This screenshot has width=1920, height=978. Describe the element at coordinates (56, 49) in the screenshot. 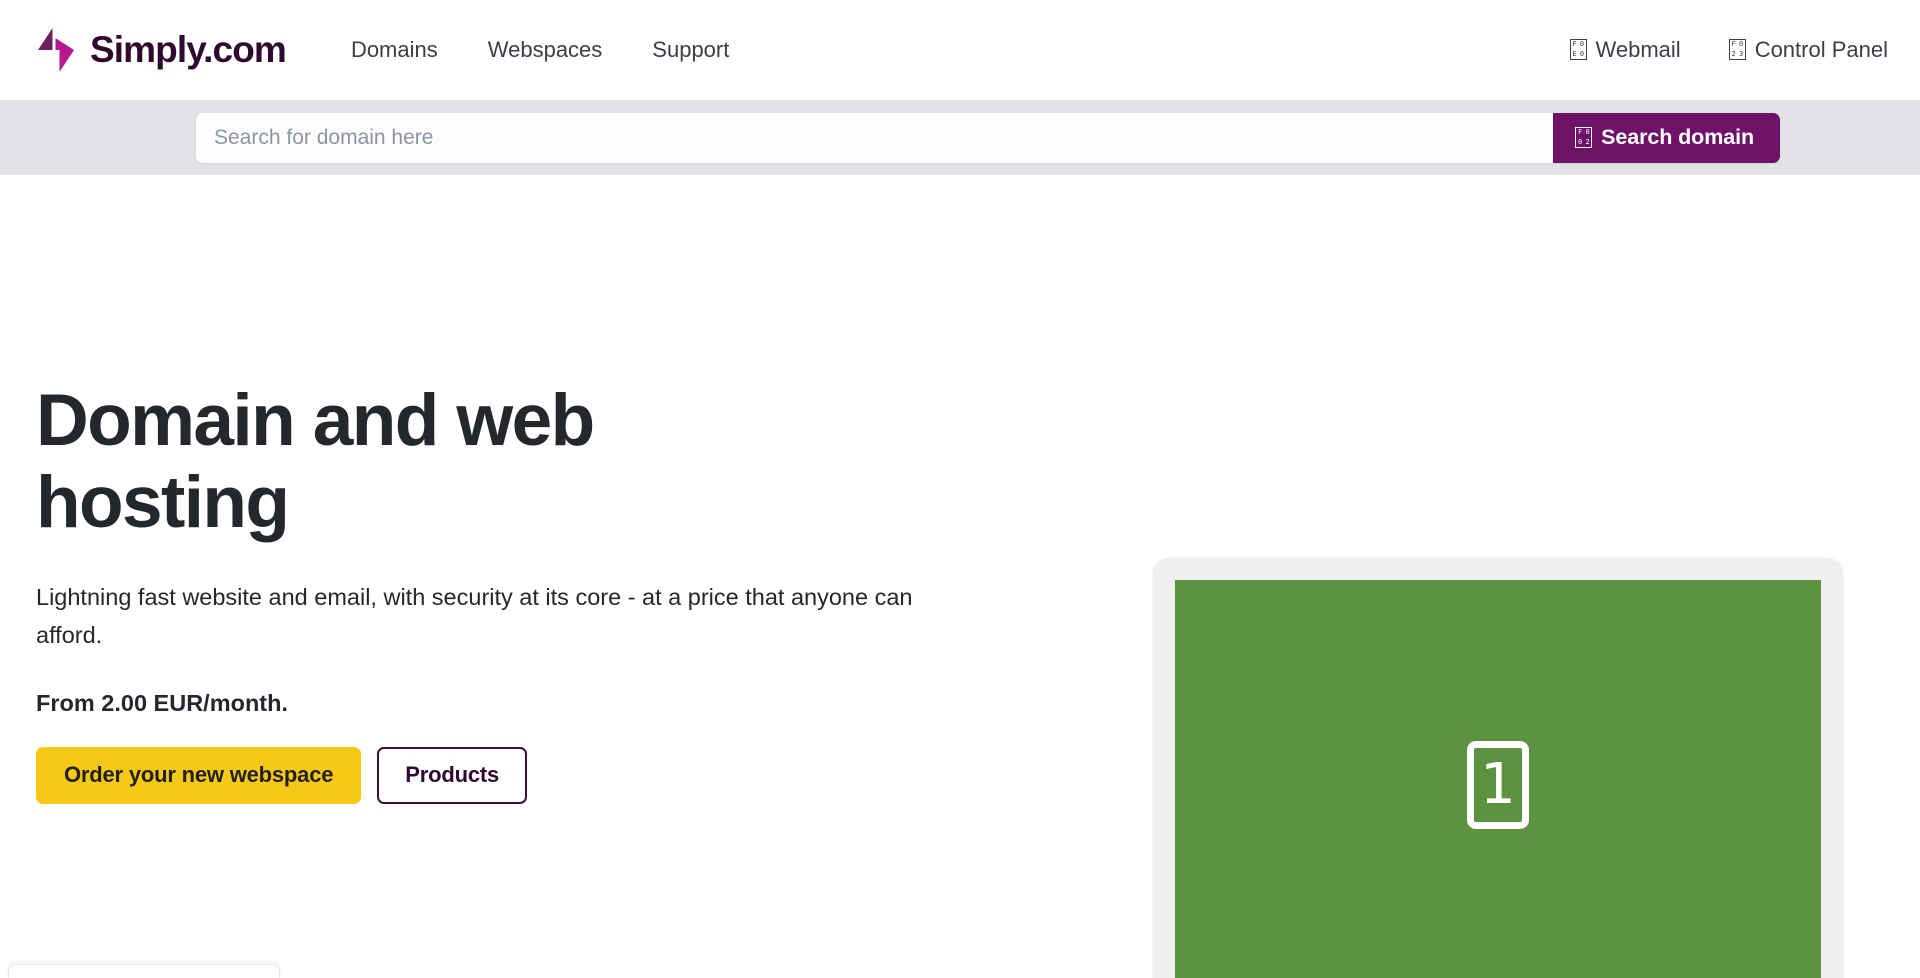

I see `lightning-bolt-logo-icon` at that location.